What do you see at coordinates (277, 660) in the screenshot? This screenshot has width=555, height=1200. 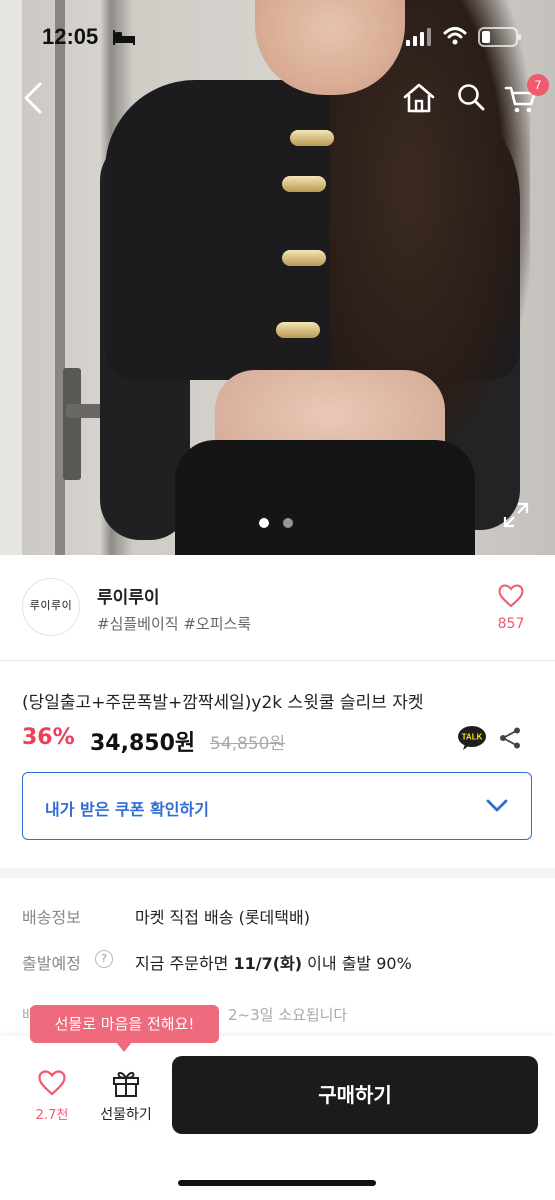 I see `divider` at bounding box center [277, 660].